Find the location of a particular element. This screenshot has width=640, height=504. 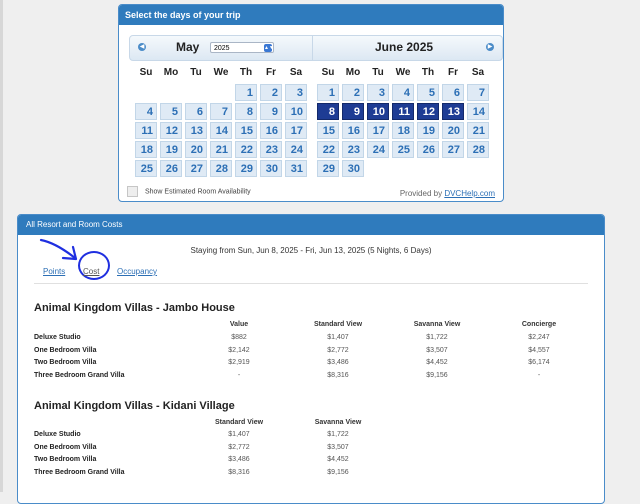

may-day-5: 5 is located at coordinates (171, 111).